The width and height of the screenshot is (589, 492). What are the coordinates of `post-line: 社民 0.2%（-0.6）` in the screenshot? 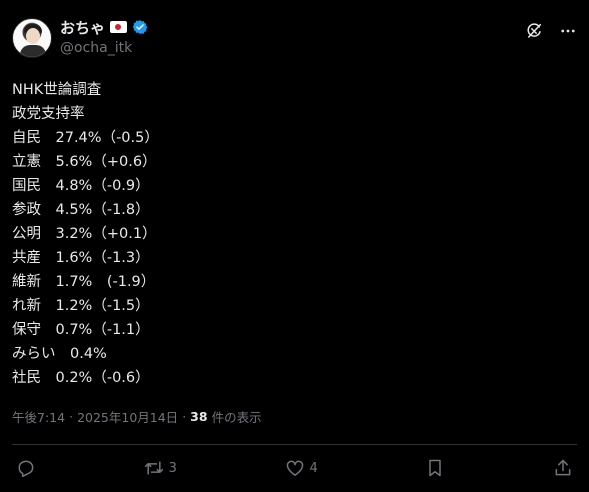 It's located at (81, 378).